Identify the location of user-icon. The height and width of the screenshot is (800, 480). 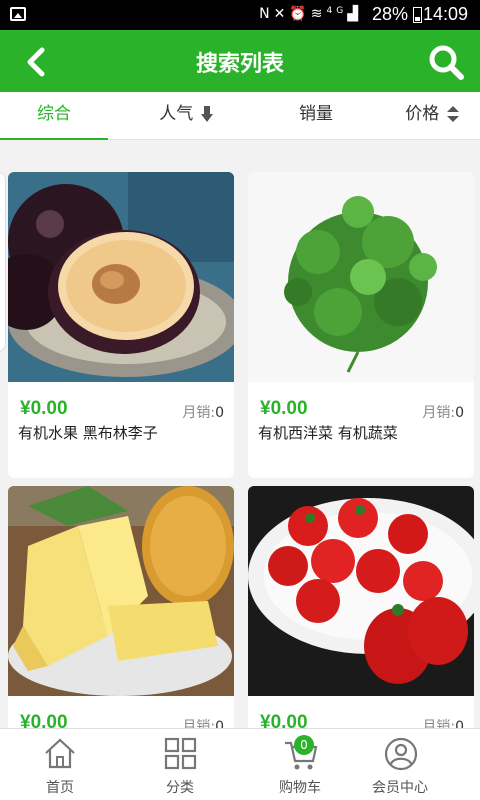
(401, 754).